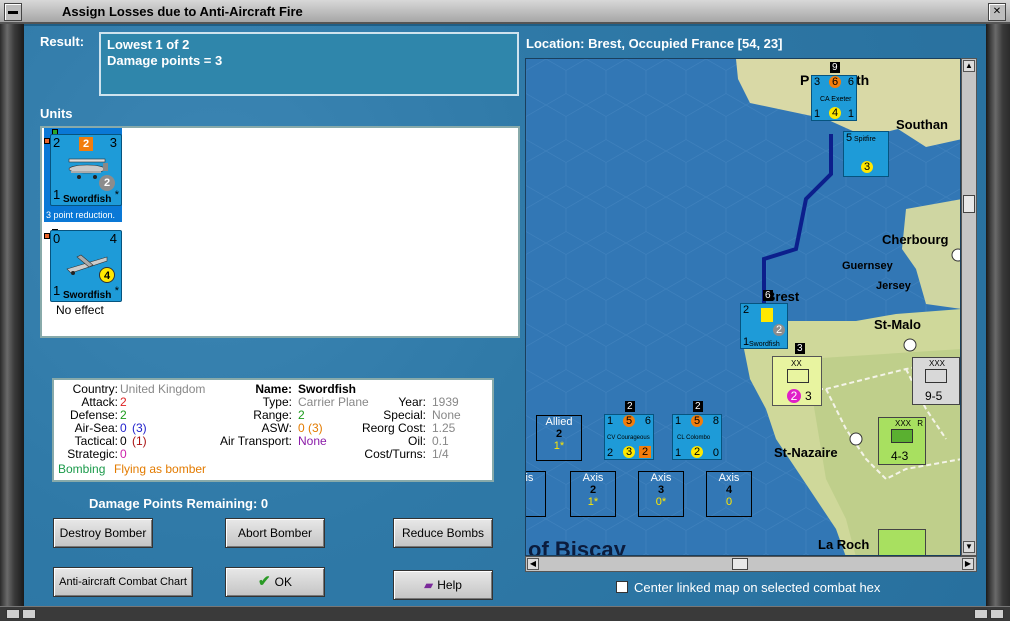 The image size is (1010, 621). What do you see at coordinates (443, 533) in the screenshot?
I see `reduce-bombs-button: Reduce Bombs` at bounding box center [443, 533].